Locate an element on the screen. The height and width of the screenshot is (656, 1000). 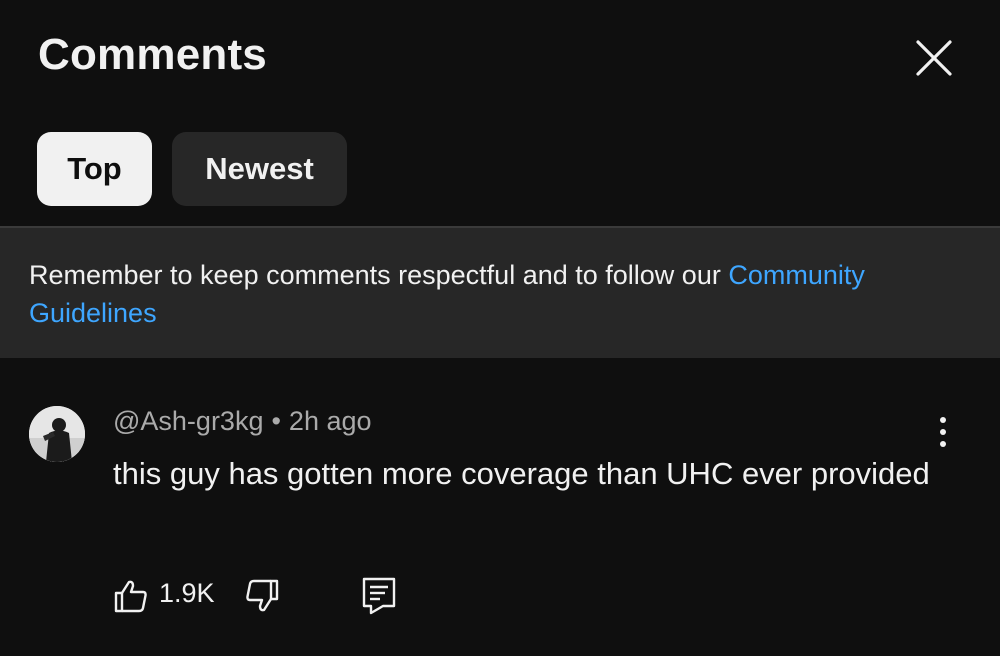
close-button is located at coordinates (934, 58).